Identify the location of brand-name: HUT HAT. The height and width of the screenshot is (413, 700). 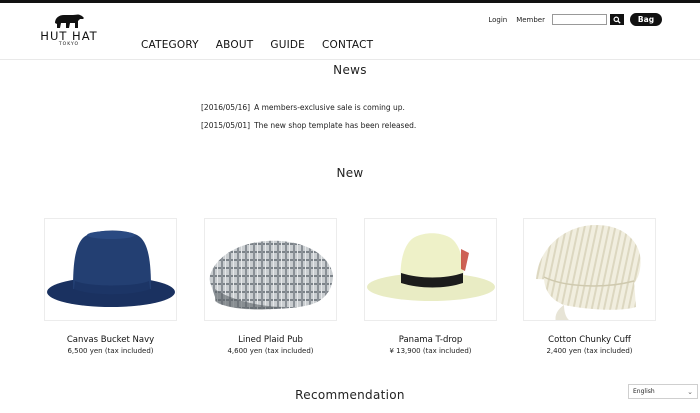
(69, 36).